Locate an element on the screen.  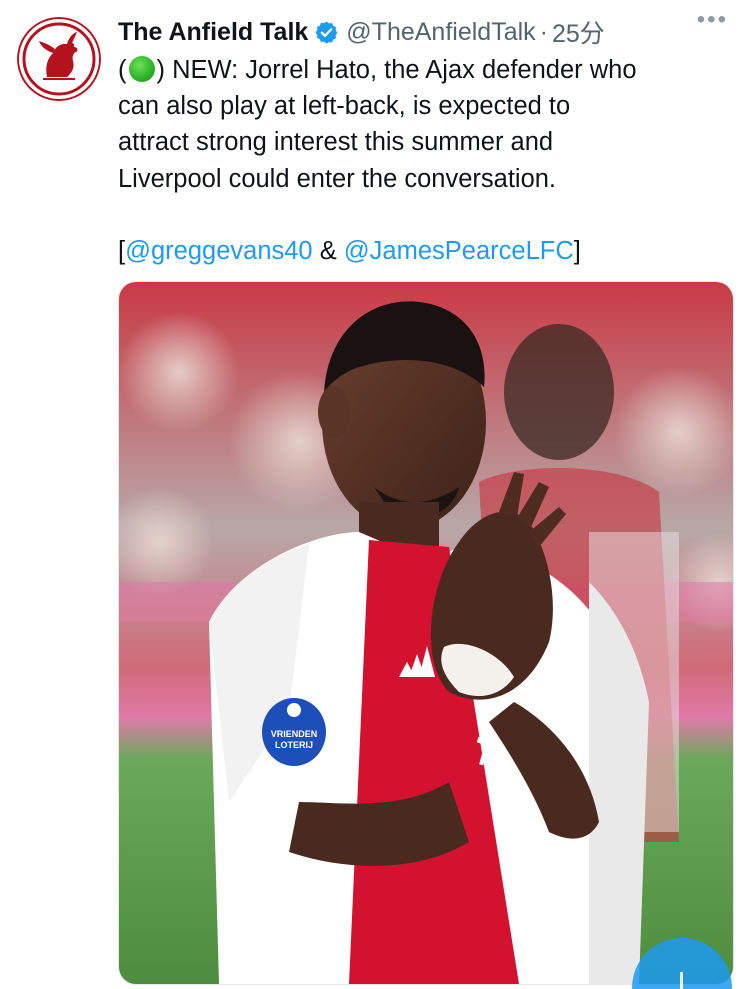
avatar is located at coordinates (59, 59).